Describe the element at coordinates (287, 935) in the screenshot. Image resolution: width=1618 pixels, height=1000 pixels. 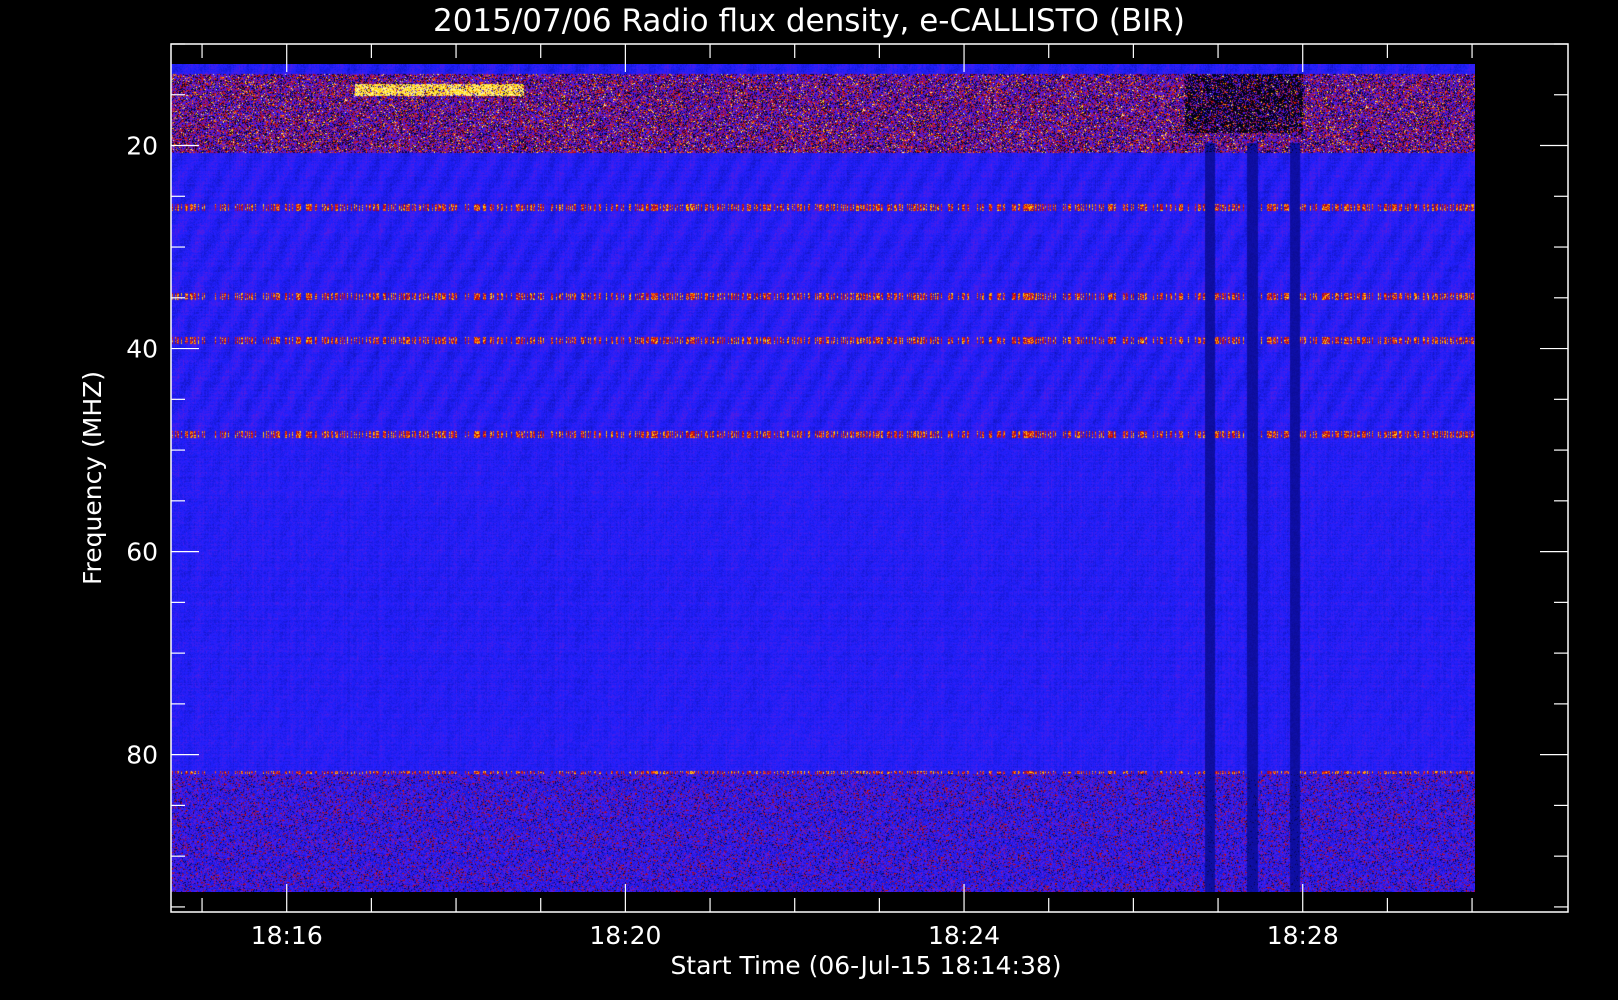
I see `x-tick-label: 18:16` at that location.